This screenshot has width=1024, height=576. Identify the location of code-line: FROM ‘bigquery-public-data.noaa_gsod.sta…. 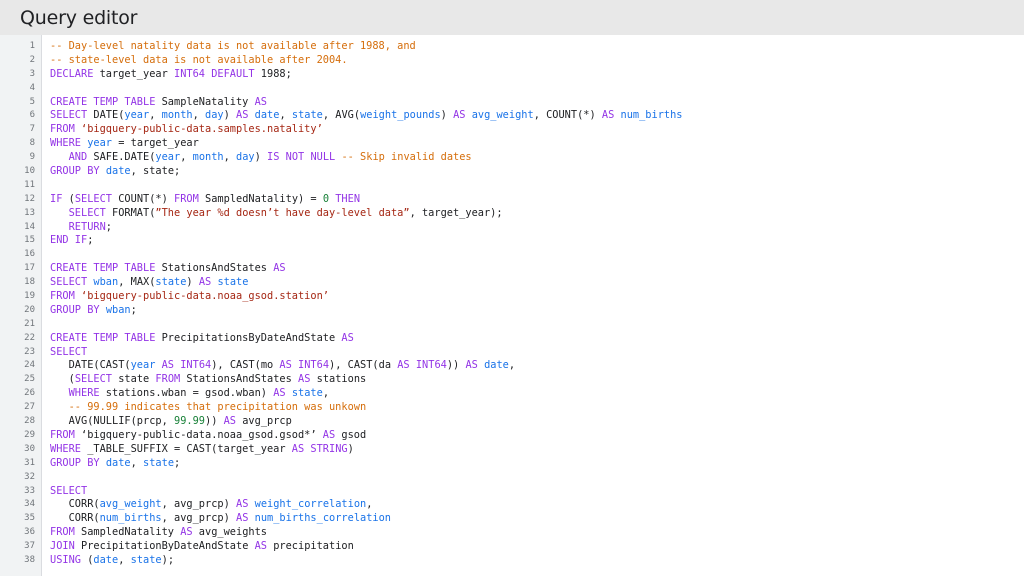
(537, 297).